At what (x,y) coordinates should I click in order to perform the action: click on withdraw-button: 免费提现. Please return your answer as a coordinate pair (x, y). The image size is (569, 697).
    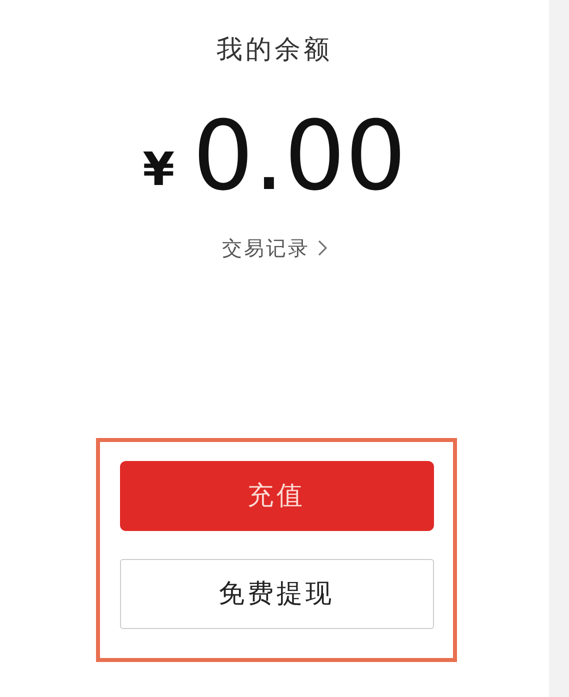
    Looking at the image, I should click on (277, 594).